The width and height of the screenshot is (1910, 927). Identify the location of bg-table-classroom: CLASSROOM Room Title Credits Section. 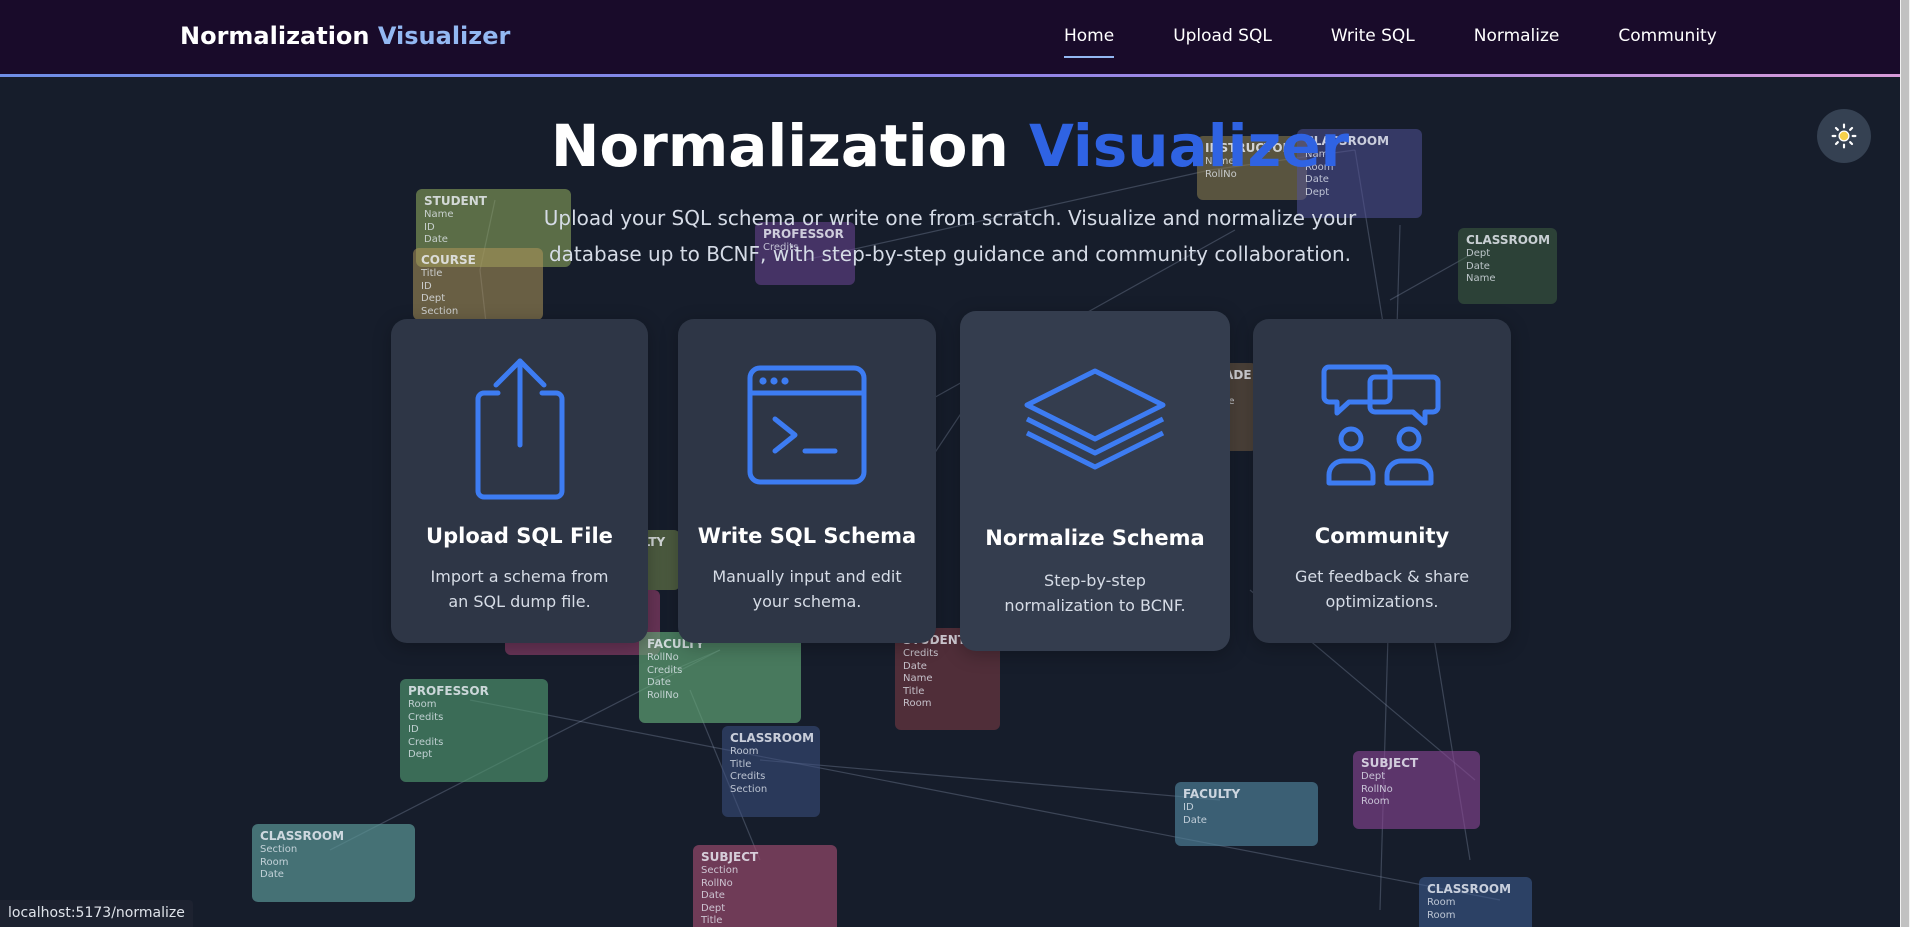
(771, 771).